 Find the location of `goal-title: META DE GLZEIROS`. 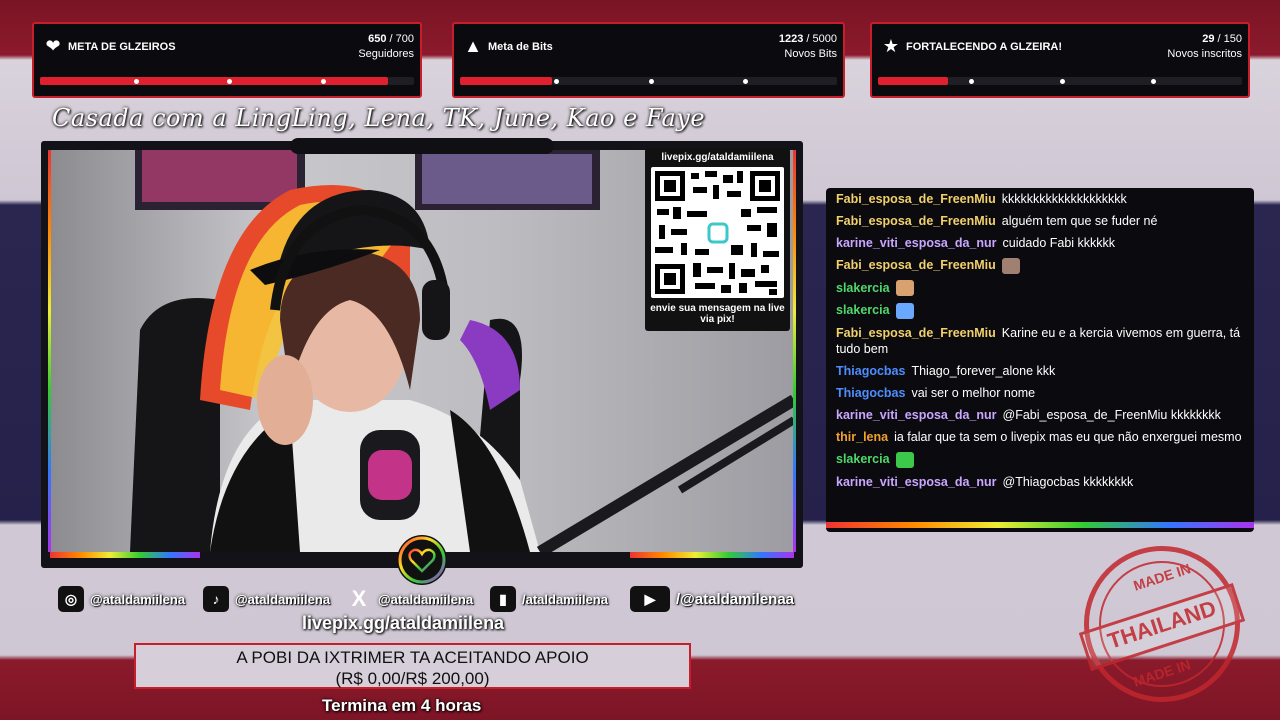

goal-title: META DE GLZEIROS is located at coordinates (122, 47).